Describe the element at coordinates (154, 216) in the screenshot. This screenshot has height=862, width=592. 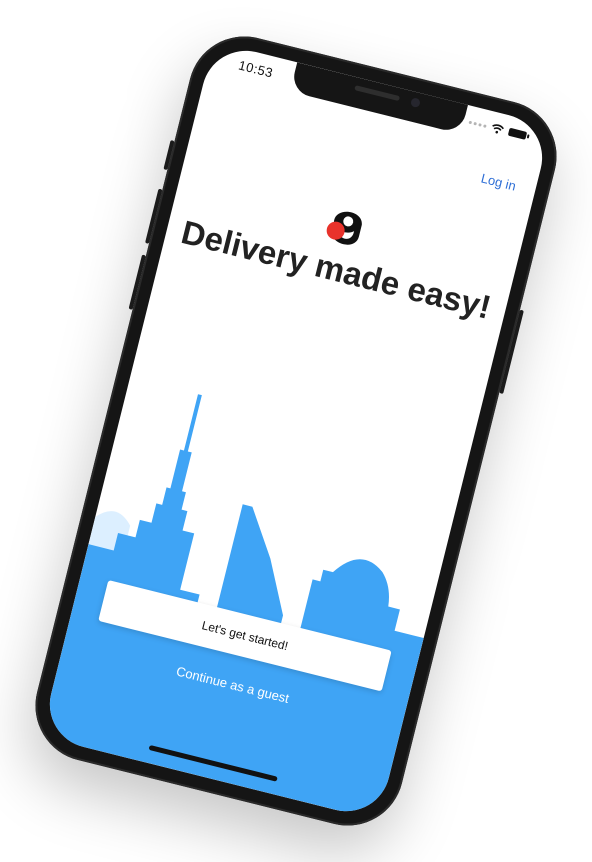
I see `volume-up-button` at that location.